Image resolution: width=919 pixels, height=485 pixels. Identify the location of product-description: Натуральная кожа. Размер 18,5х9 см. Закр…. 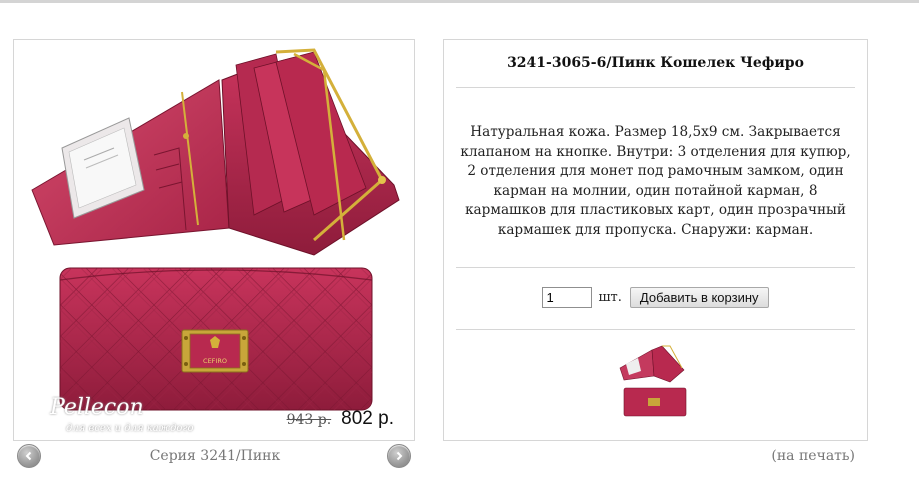
(655, 181).